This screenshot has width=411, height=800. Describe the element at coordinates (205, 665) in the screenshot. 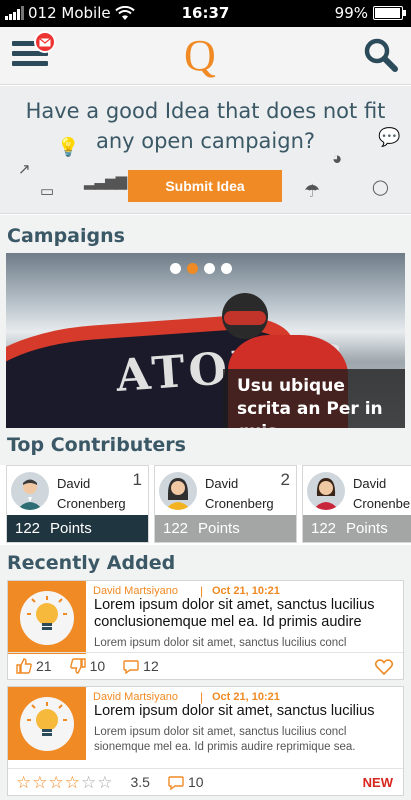

I see `idea-footer: 21 10 12` at that location.